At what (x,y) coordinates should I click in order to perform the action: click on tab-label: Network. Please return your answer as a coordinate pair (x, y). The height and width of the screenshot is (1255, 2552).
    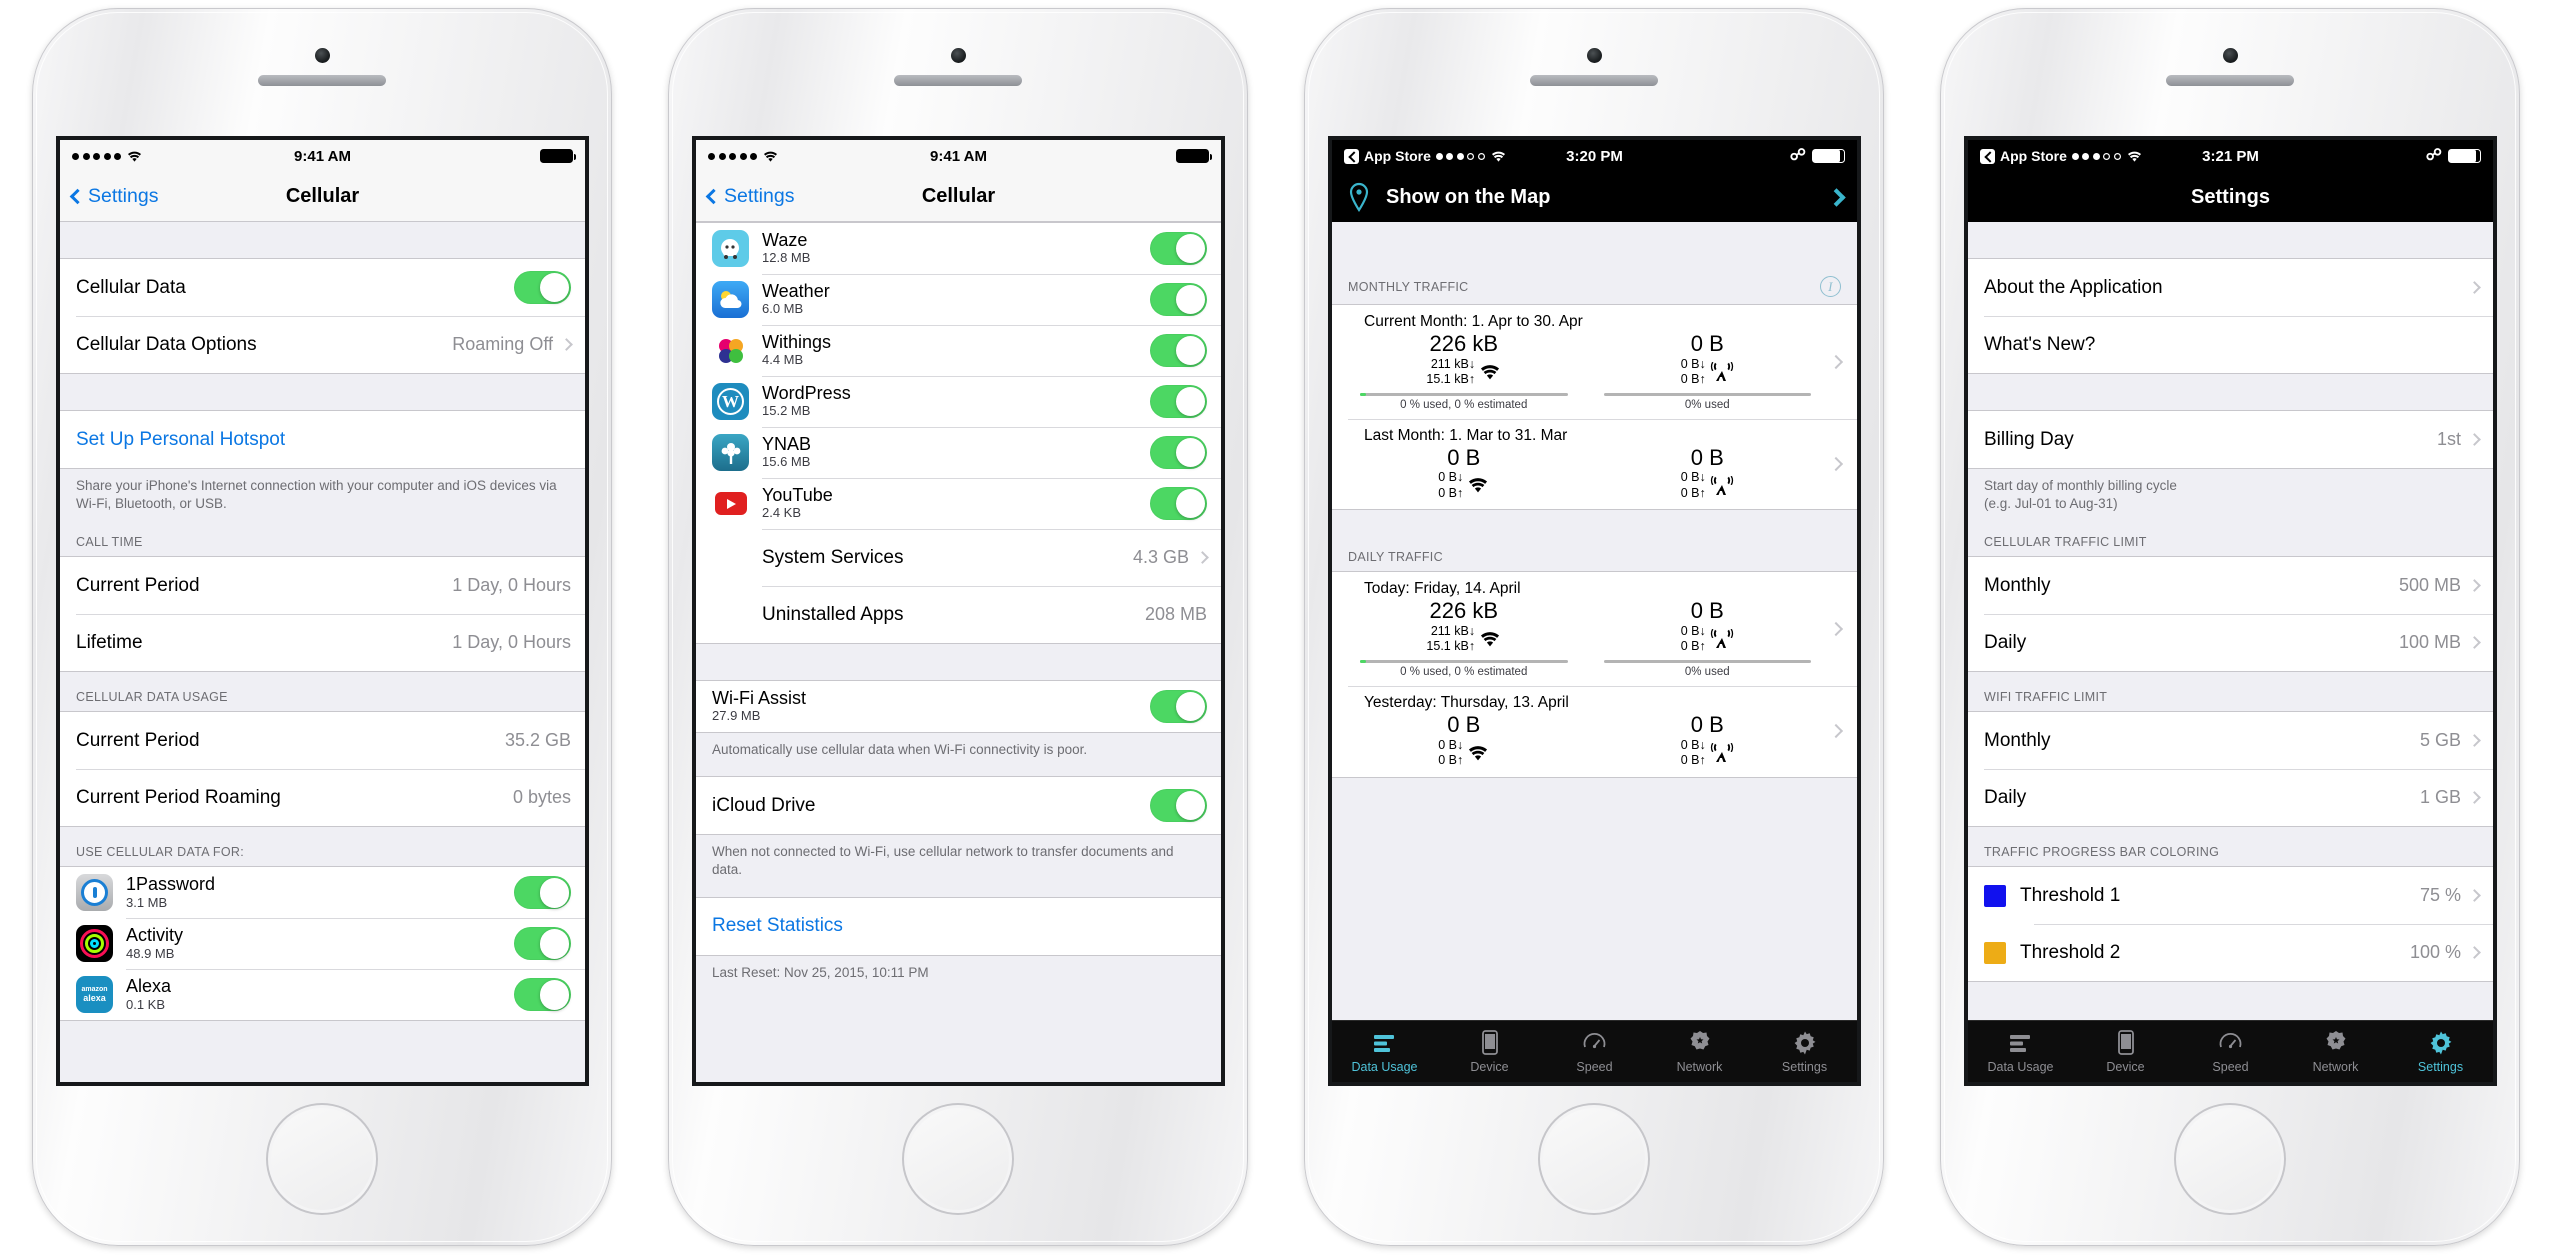
    Looking at the image, I should click on (1699, 1066).